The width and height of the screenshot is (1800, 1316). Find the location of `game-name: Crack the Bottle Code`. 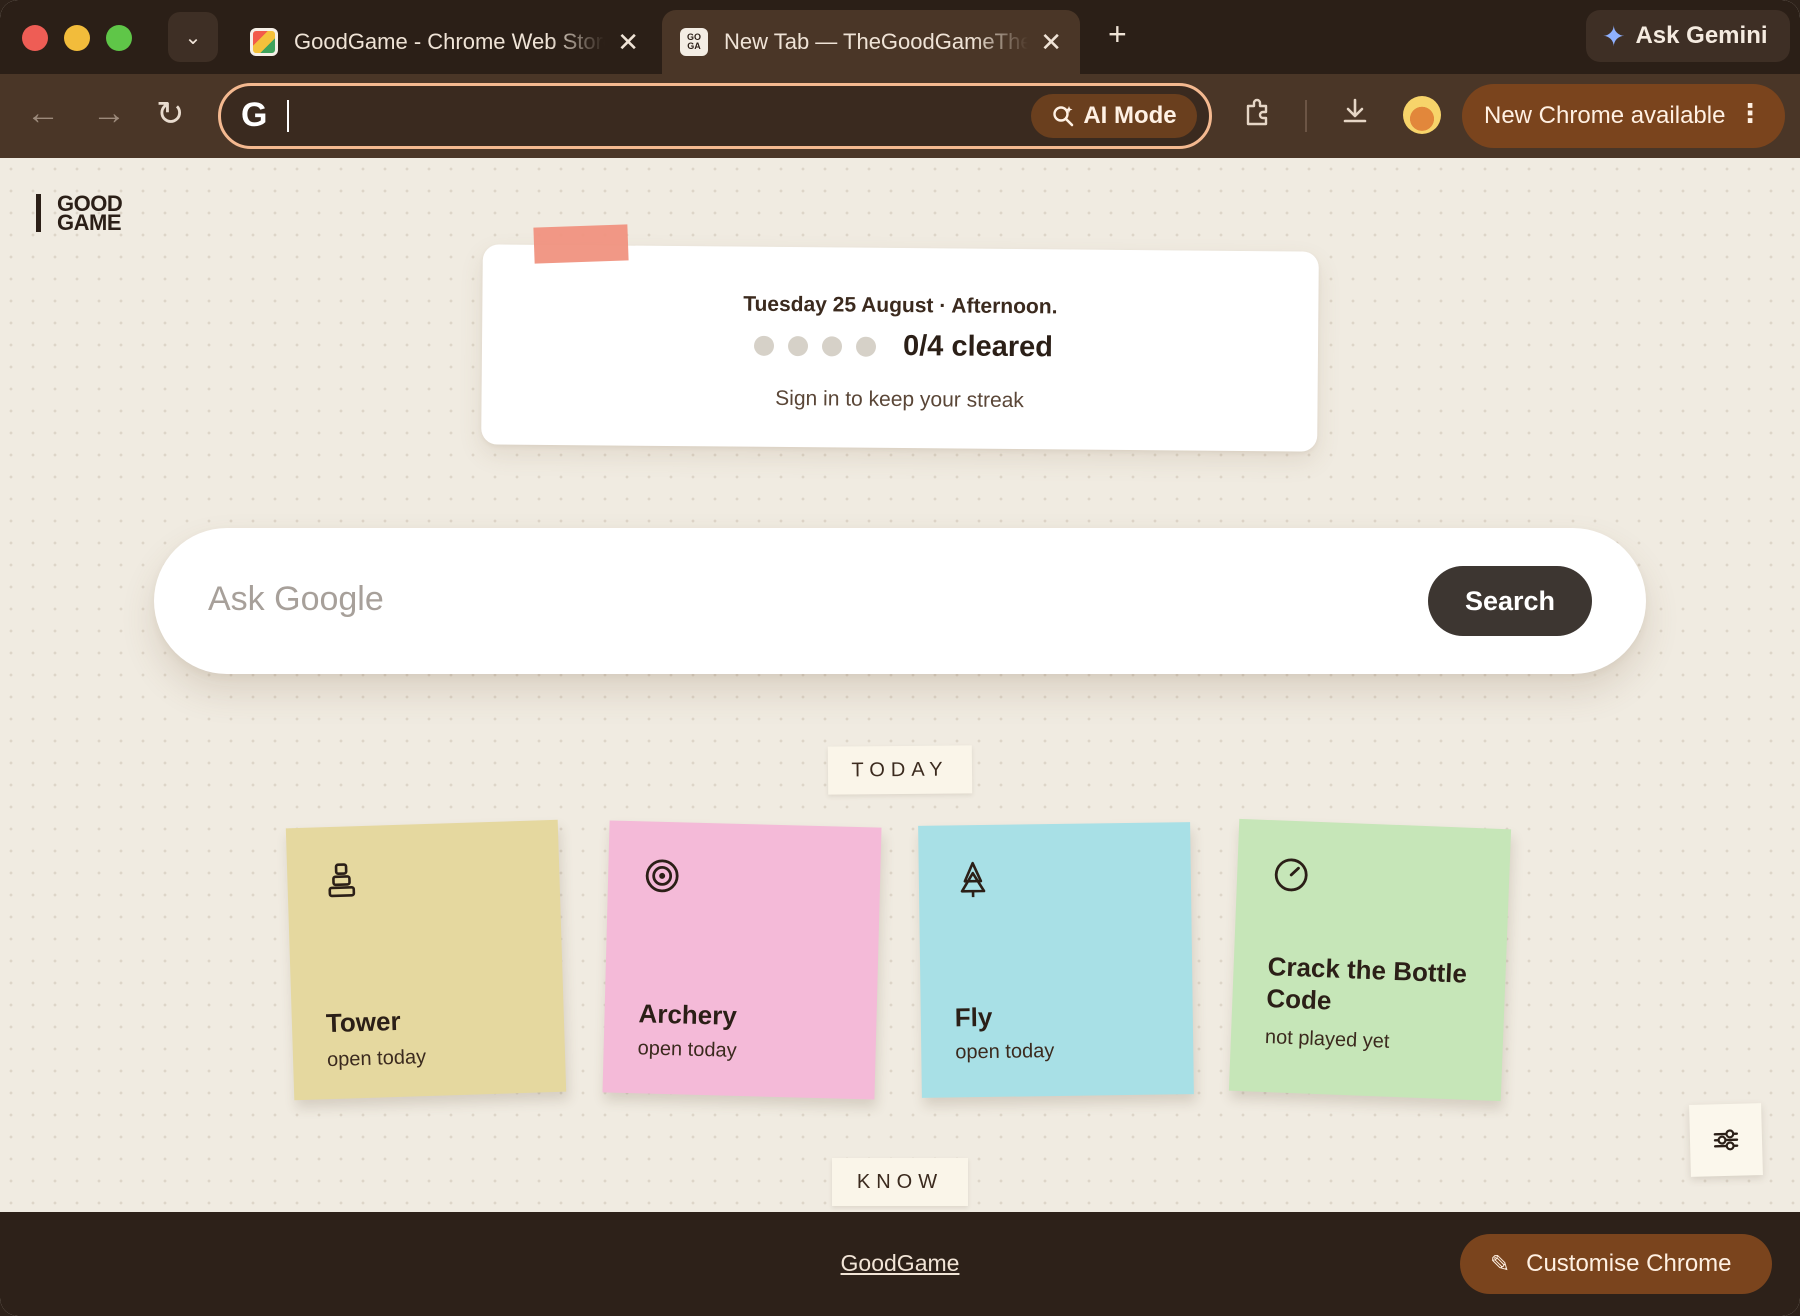

game-name: Crack the Bottle Code is located at coordinates (1366, 983).